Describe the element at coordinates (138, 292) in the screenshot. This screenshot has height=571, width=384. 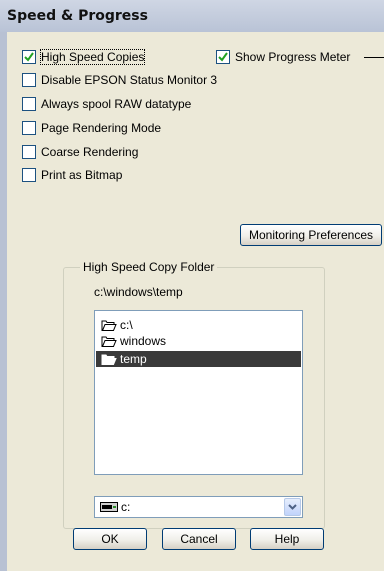
I see `current-folder-path: c:\windows\temp` at that location.